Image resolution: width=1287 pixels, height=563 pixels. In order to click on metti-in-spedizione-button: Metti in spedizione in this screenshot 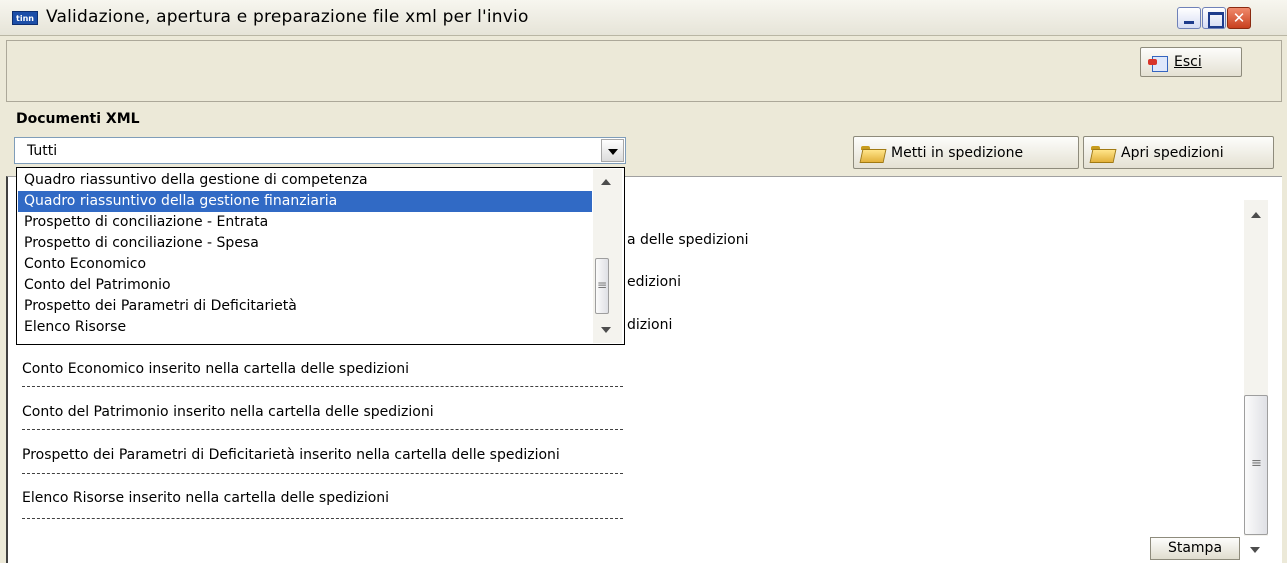, I will do `click(966, 152)`.